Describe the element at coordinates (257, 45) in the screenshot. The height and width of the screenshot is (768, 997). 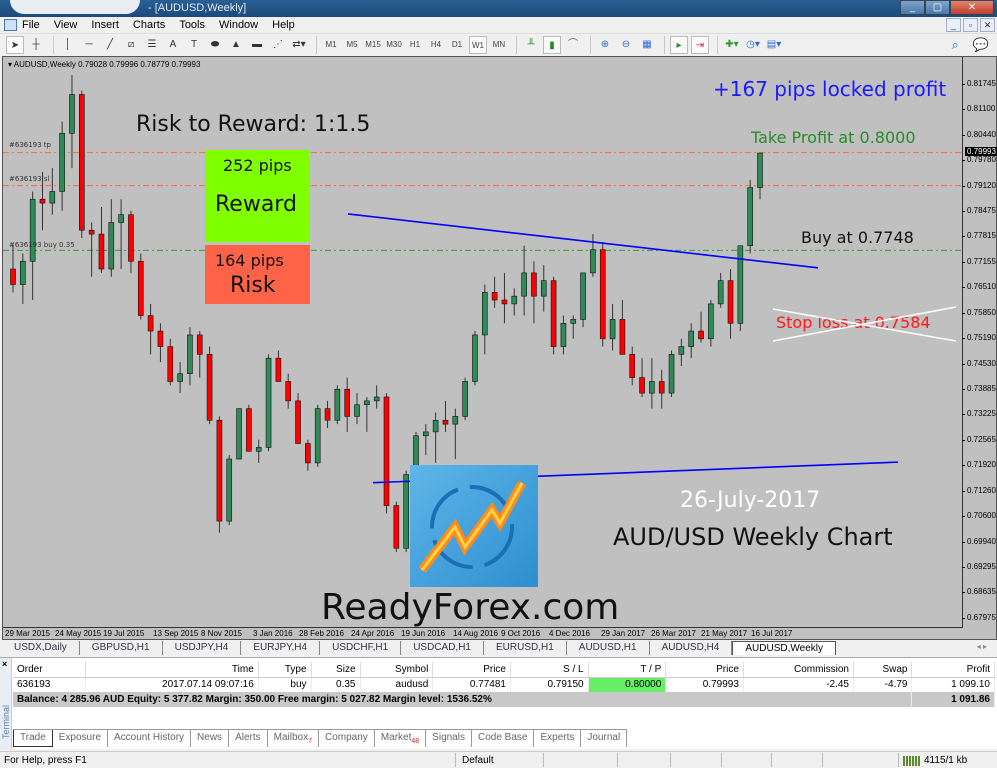
I see `rectangle-icon: ▬` at that location.